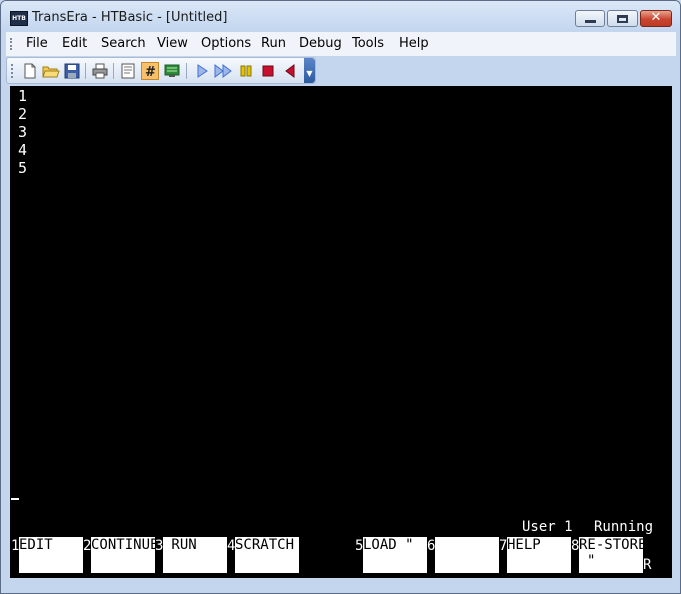 This screenshot has height=594, width=681. What do you see at coordinates (320, 43) in the screenshot?
I see `menu-debug: Debug` at bounding box center [320, 43].